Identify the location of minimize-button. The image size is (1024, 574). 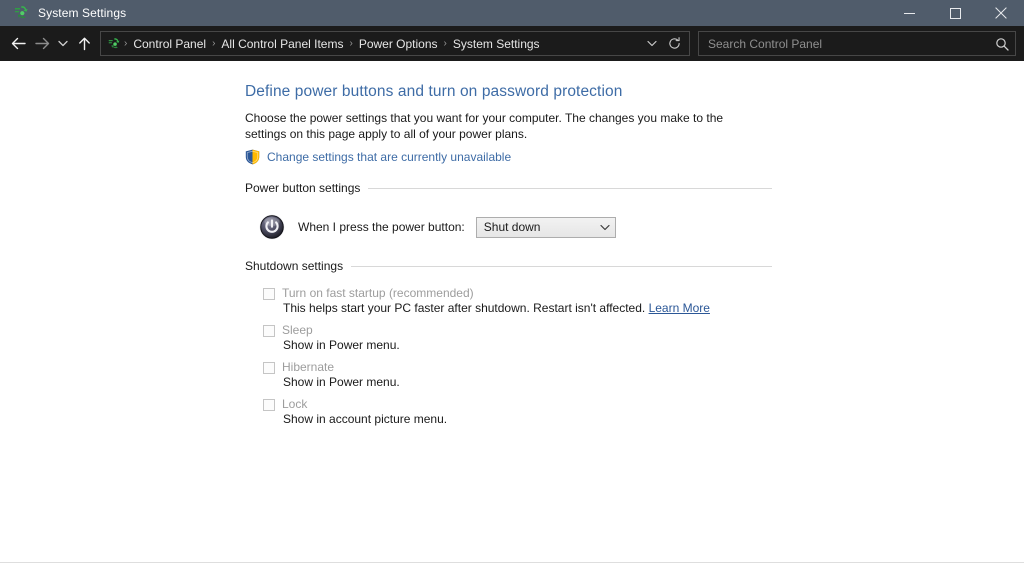
(909, 13).